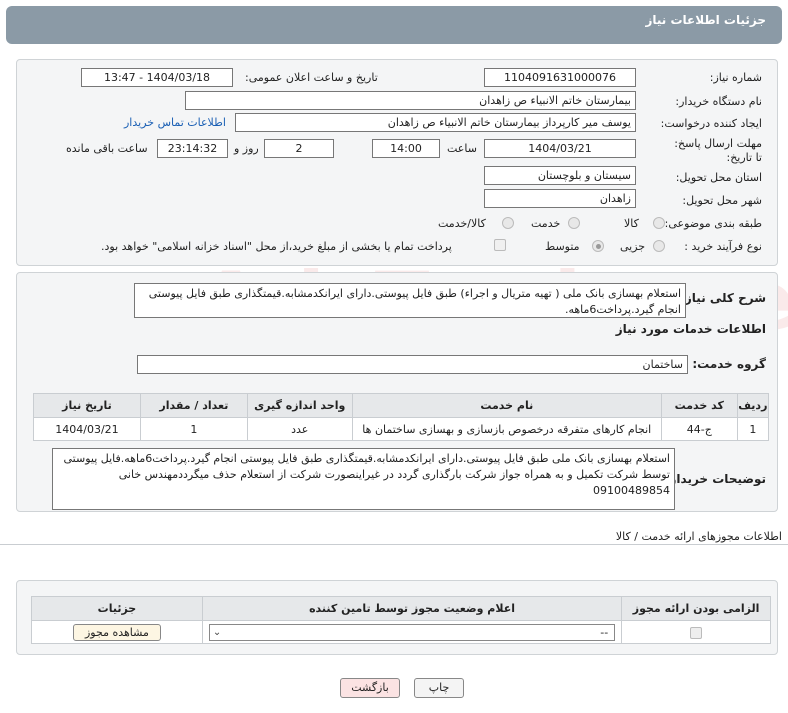 The width and height of the screenshot is (788, 713). I want to click on purchase-minor-label: جزیی, so click(633, 246).